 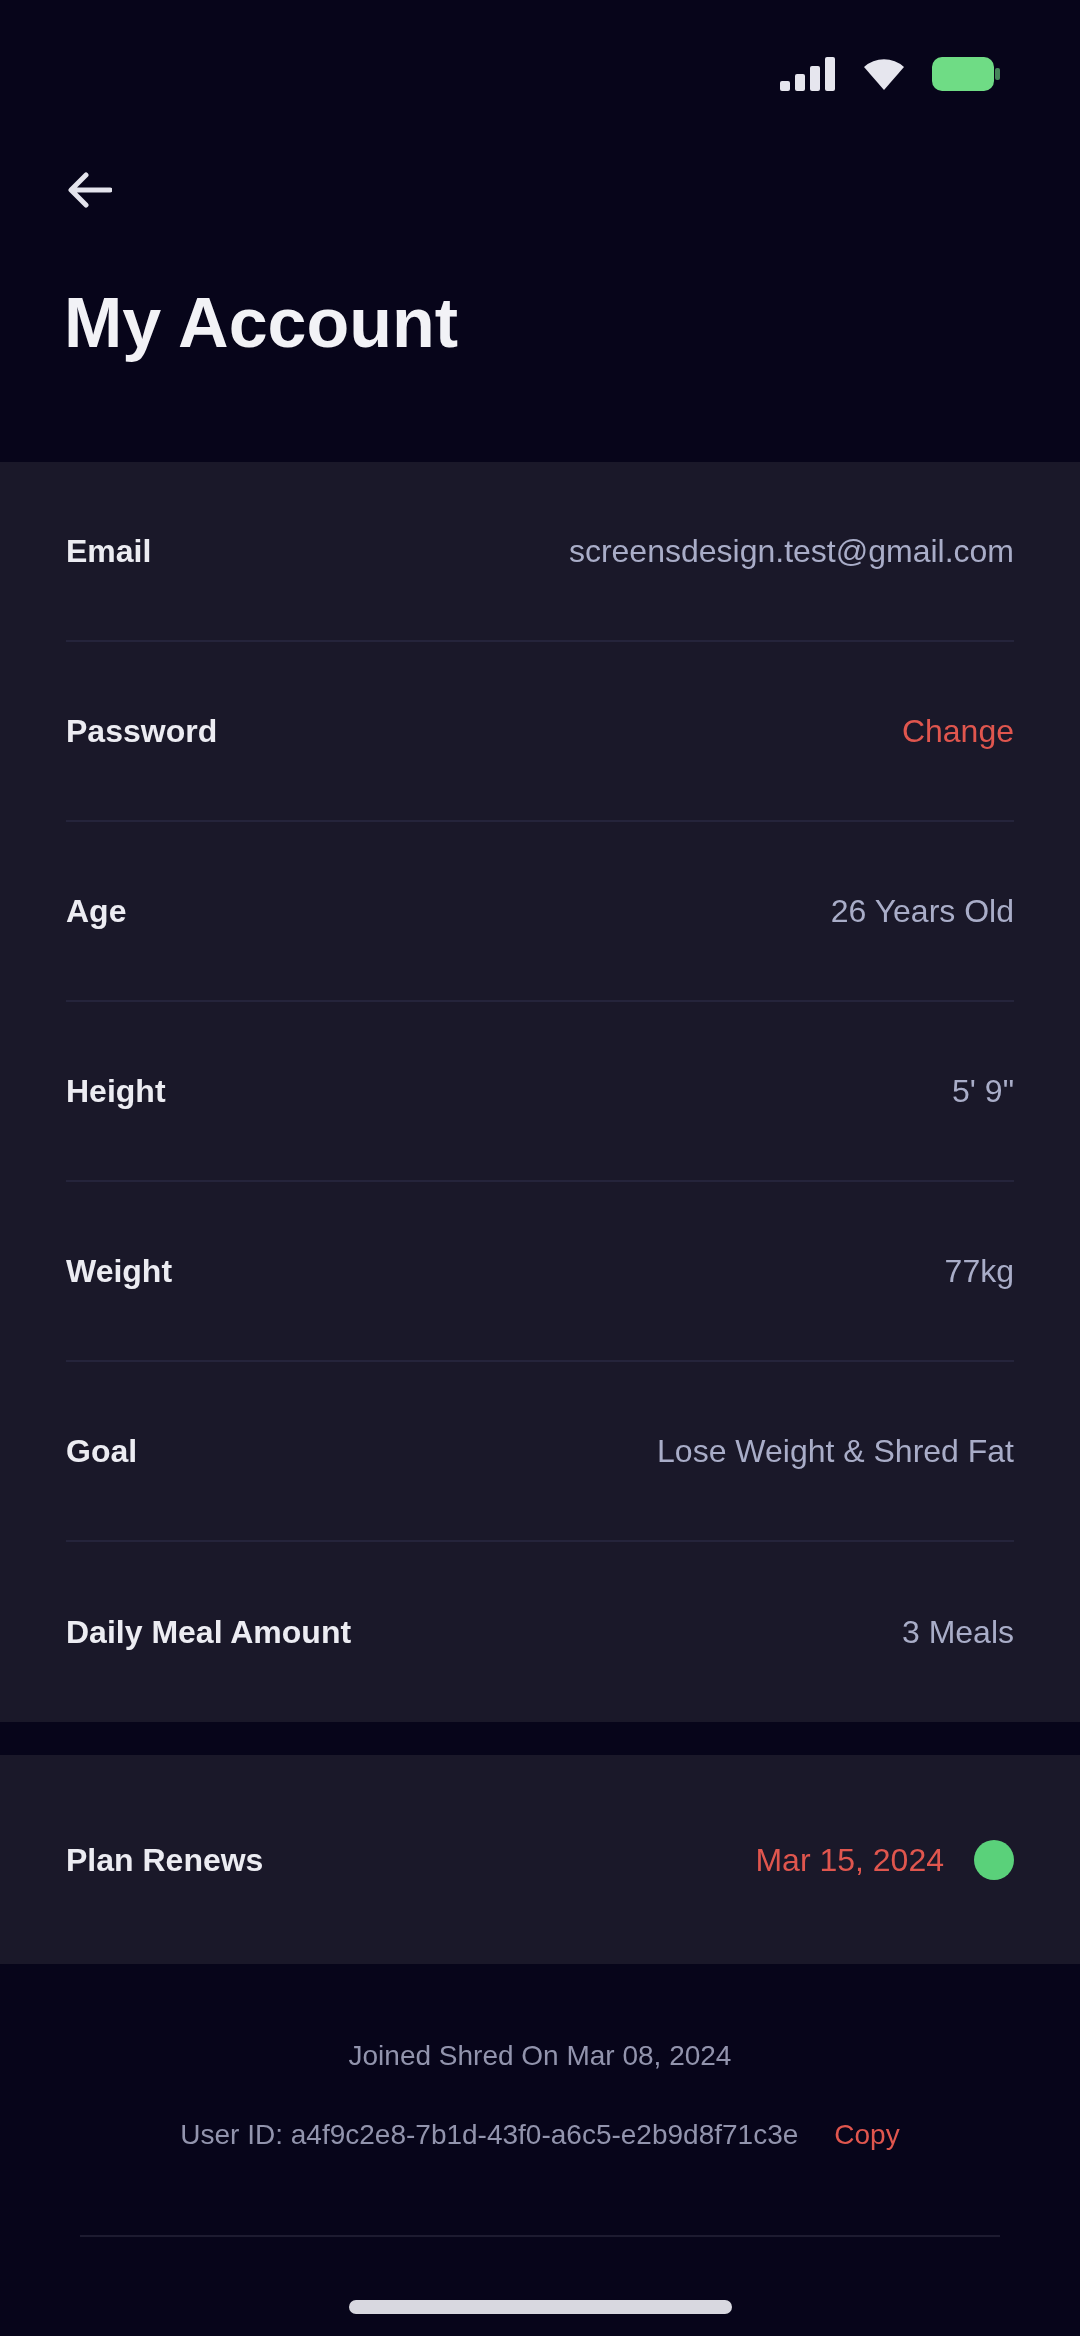 I want to click on field-value: 77kg, so click(x=979, y=1271).